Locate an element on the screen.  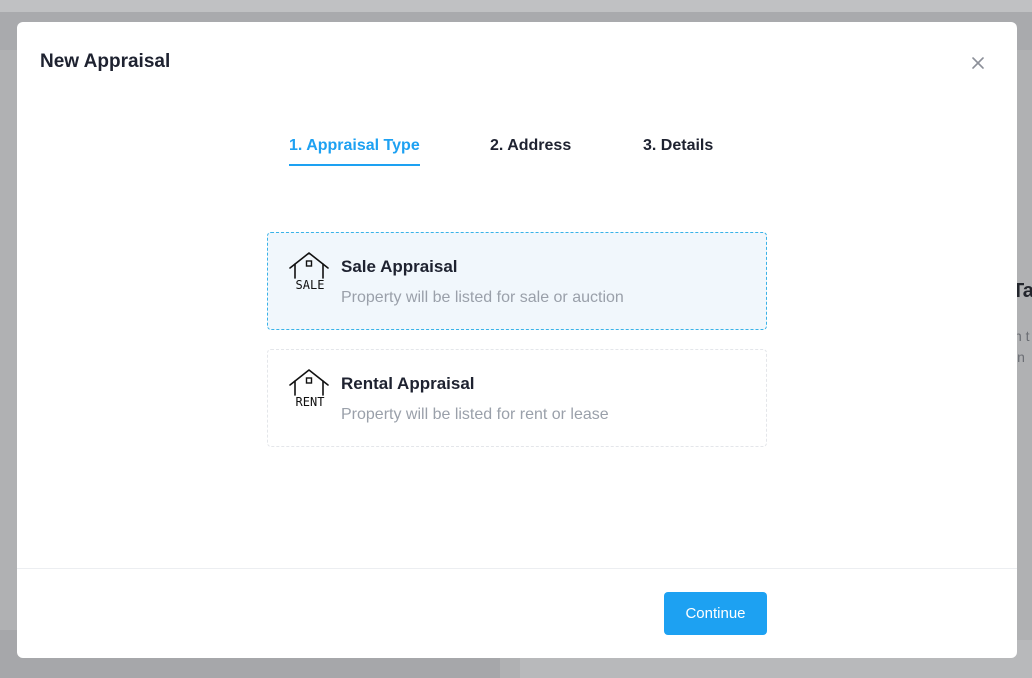
tab-details: 3. Details is located at coordinates (678, 150).